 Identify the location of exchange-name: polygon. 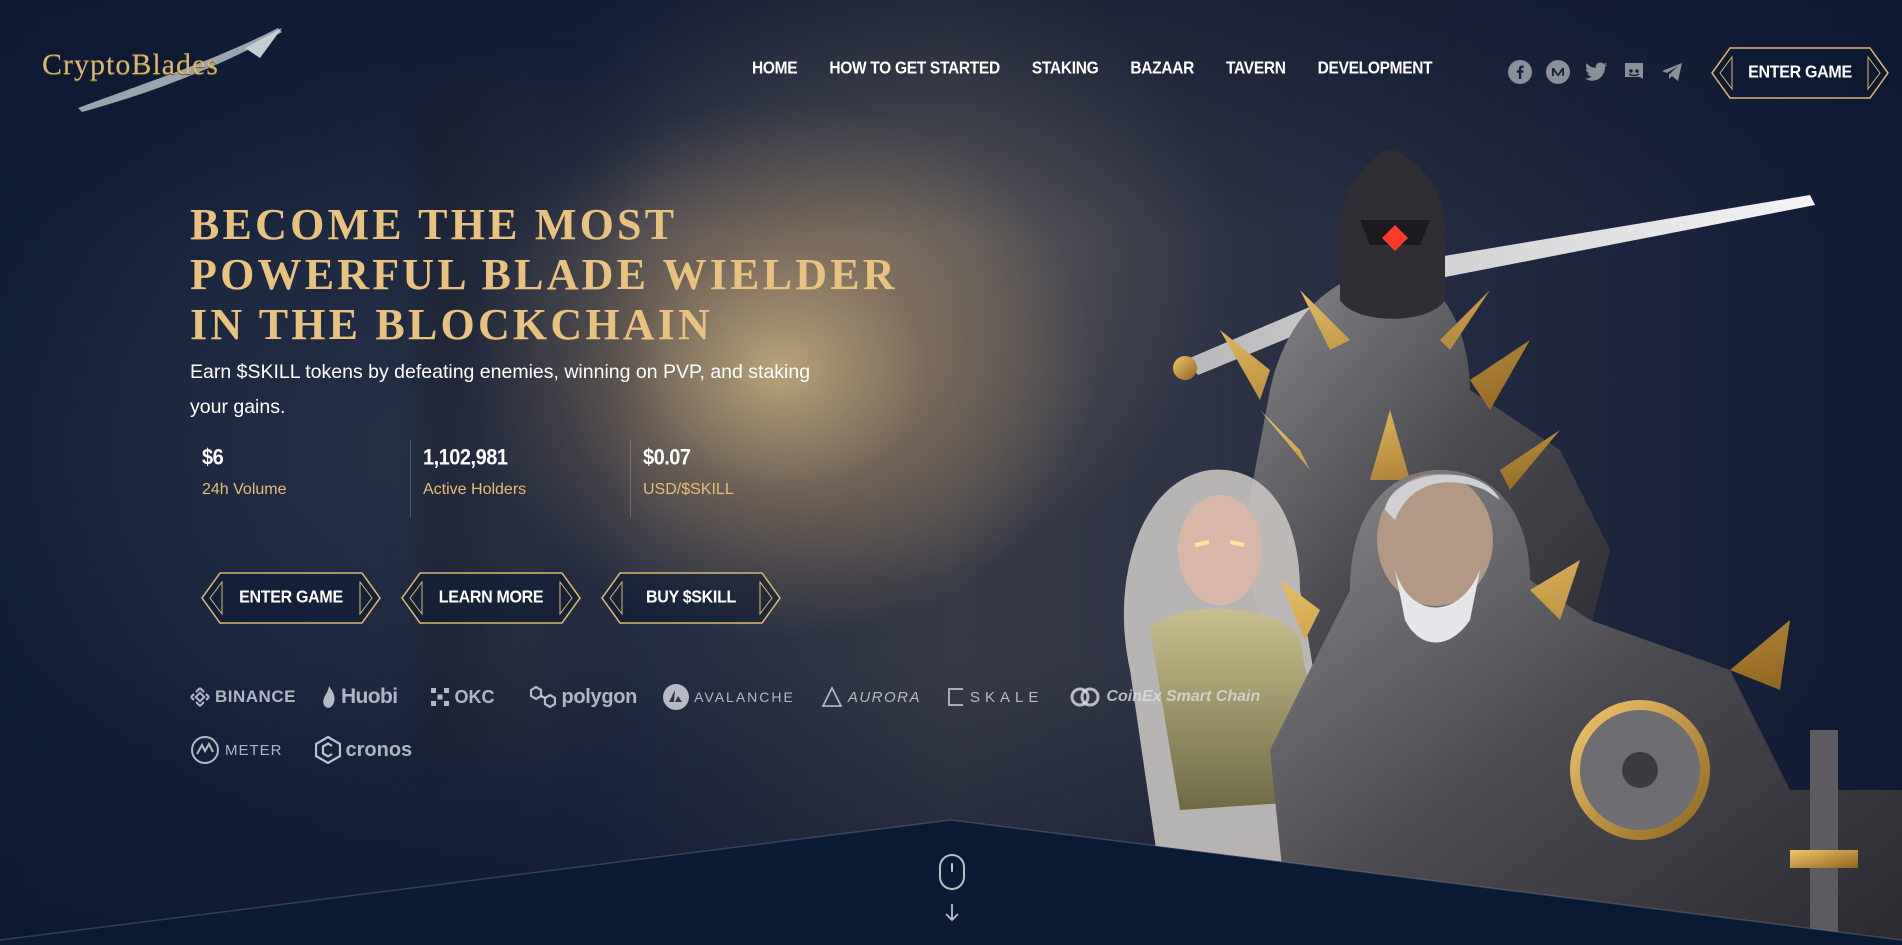
(599, 696).